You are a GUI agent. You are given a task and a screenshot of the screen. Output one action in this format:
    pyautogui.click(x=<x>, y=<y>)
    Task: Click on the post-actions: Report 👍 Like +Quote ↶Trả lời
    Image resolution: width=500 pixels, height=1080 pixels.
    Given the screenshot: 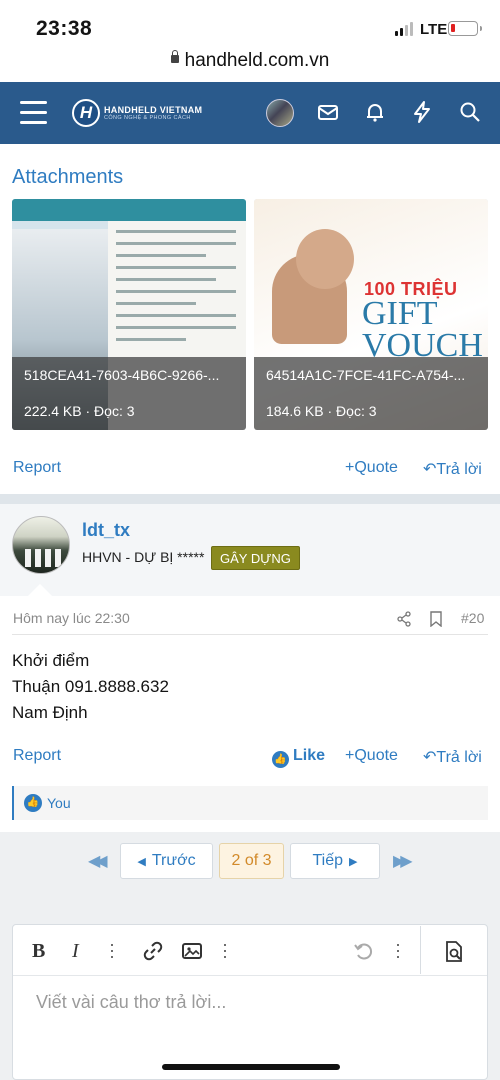 What is the action you would take?
    pyautogui.click(x=250, y=757)
    